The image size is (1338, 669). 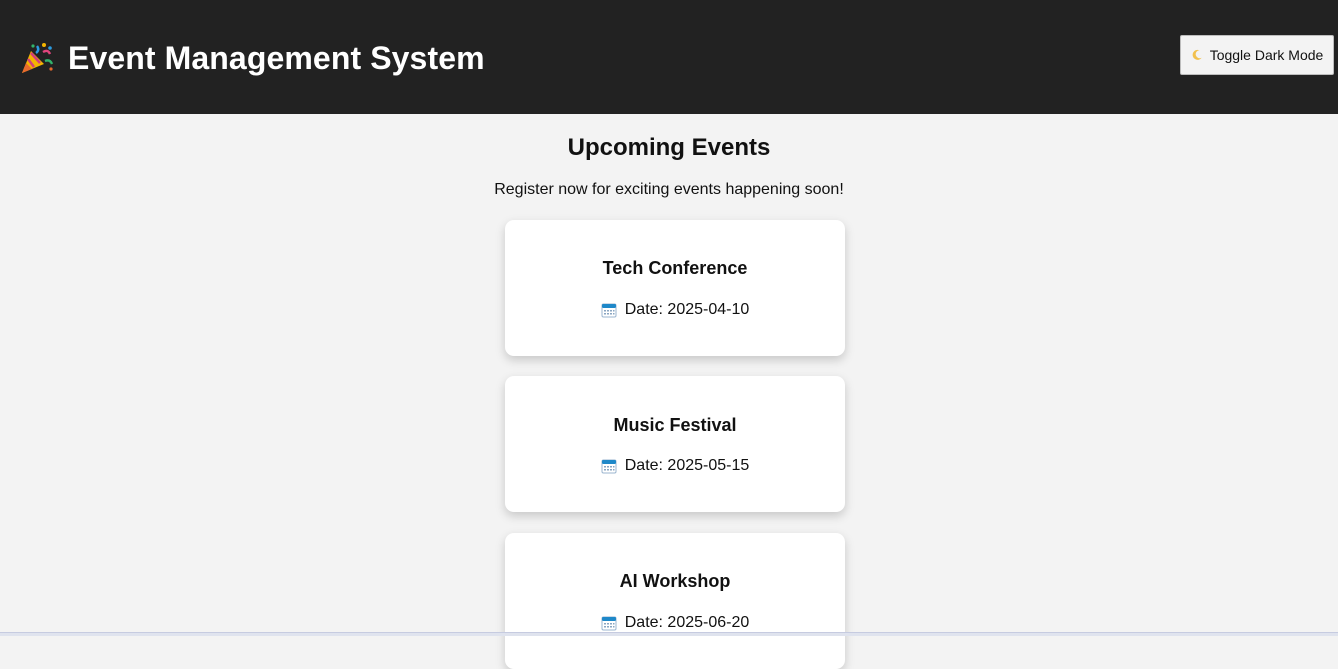 What do you see at coordinates (675, 444) in the screenshot?
I see `event-card: Music Festival Date: 2025-05-15` at bounding box center [675, 444].